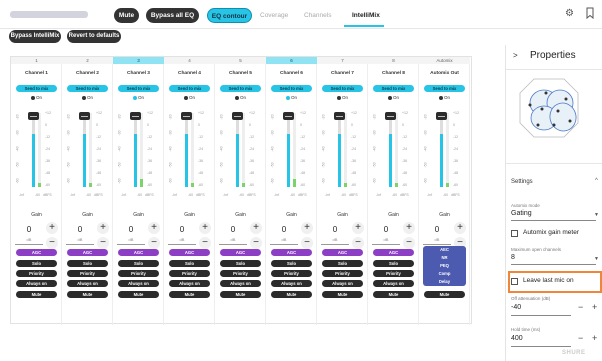 The width and height of the screenshot is (602, 361). Describe the element at coordinates (521, 213) in the screenshot. I see `automix-mode-select: Gating` at that location.